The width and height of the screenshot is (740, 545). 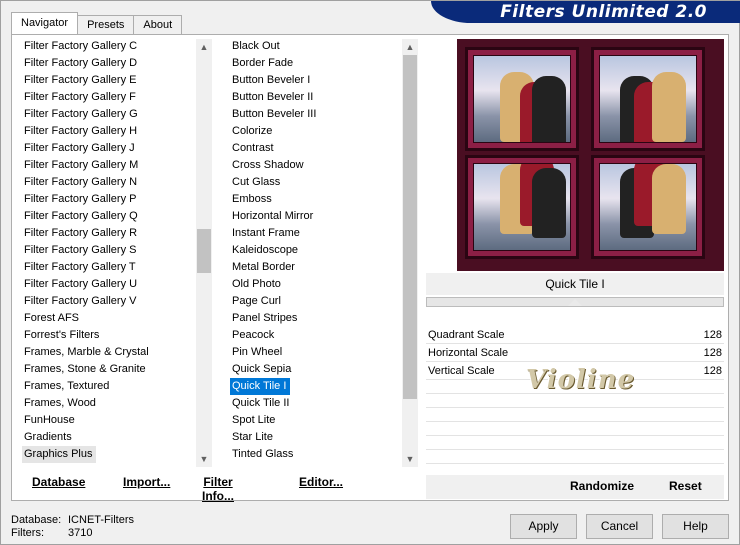 What do you see at coordinates (315, 46) in the screenshot?
I see `filter-item: Black Out` at bounding box center [315, 46].